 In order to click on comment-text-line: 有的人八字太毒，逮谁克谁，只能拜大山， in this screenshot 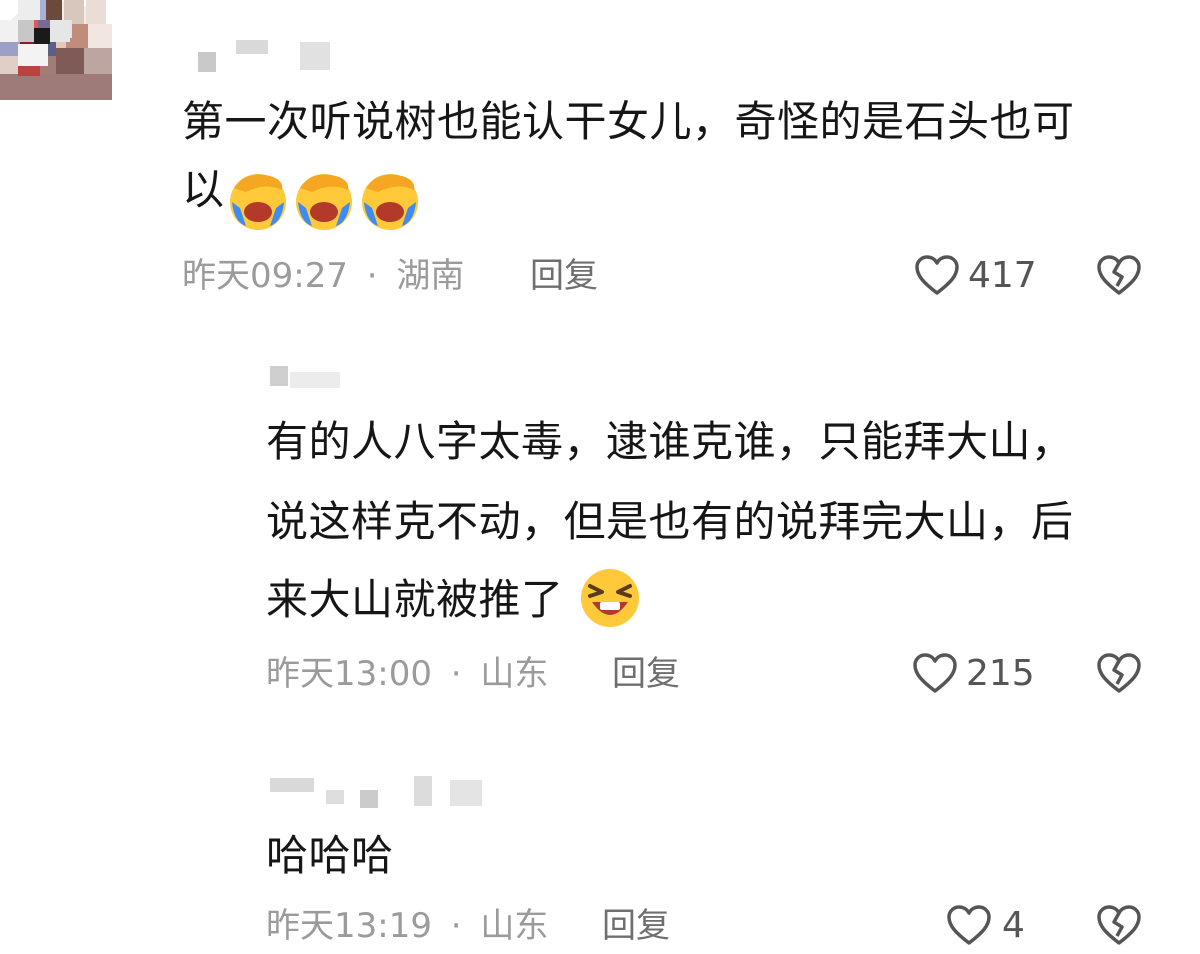, I will do `click(670, 441)`.